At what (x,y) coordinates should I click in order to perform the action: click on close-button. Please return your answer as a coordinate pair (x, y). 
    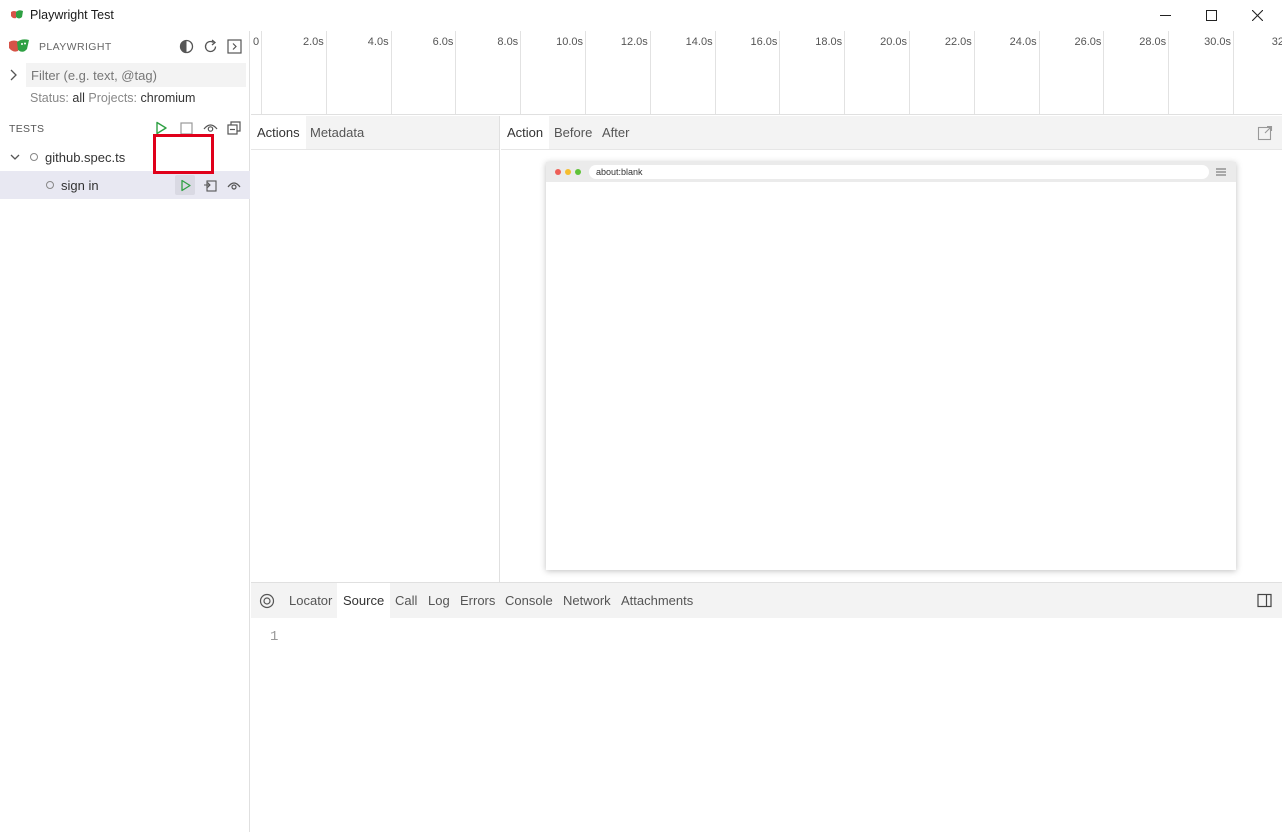
    Looking at the image, I should click on (1257, 15).